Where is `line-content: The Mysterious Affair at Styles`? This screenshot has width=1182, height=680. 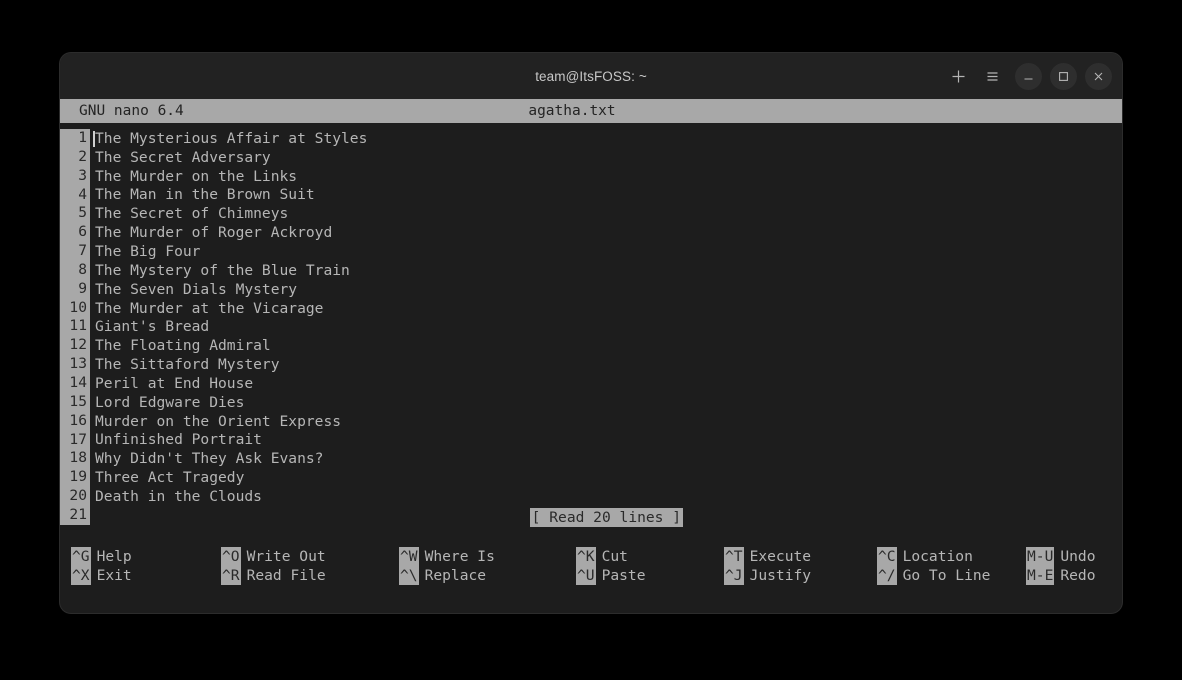 line-content: The Mysterious Affair at Styles is located at coordinates (228, 138).